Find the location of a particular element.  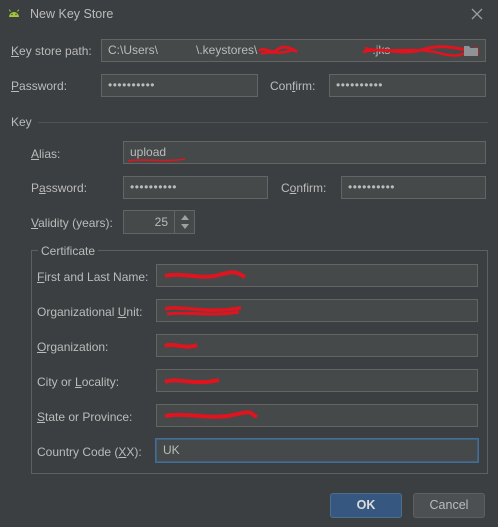

keystore-path-field: C:\Users\ \.keystores\ .jks is located at coordinates (293, 50).